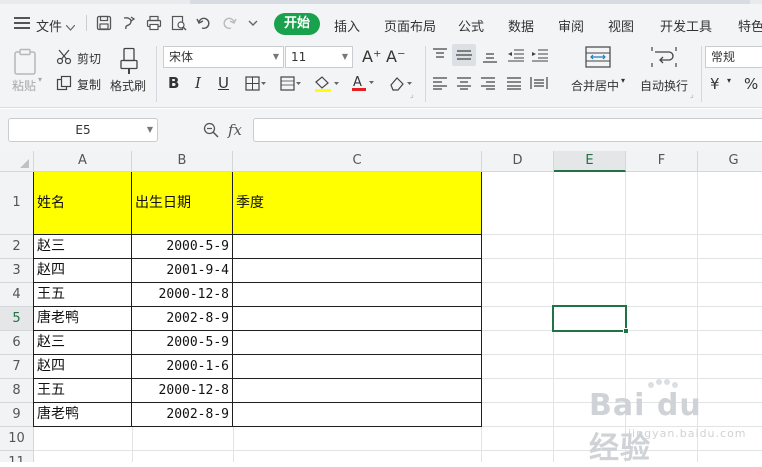  What do you see at coordinates (751, 84) in the screenshot?
I see `percent-icon: %` at bounding box center [751, 84].